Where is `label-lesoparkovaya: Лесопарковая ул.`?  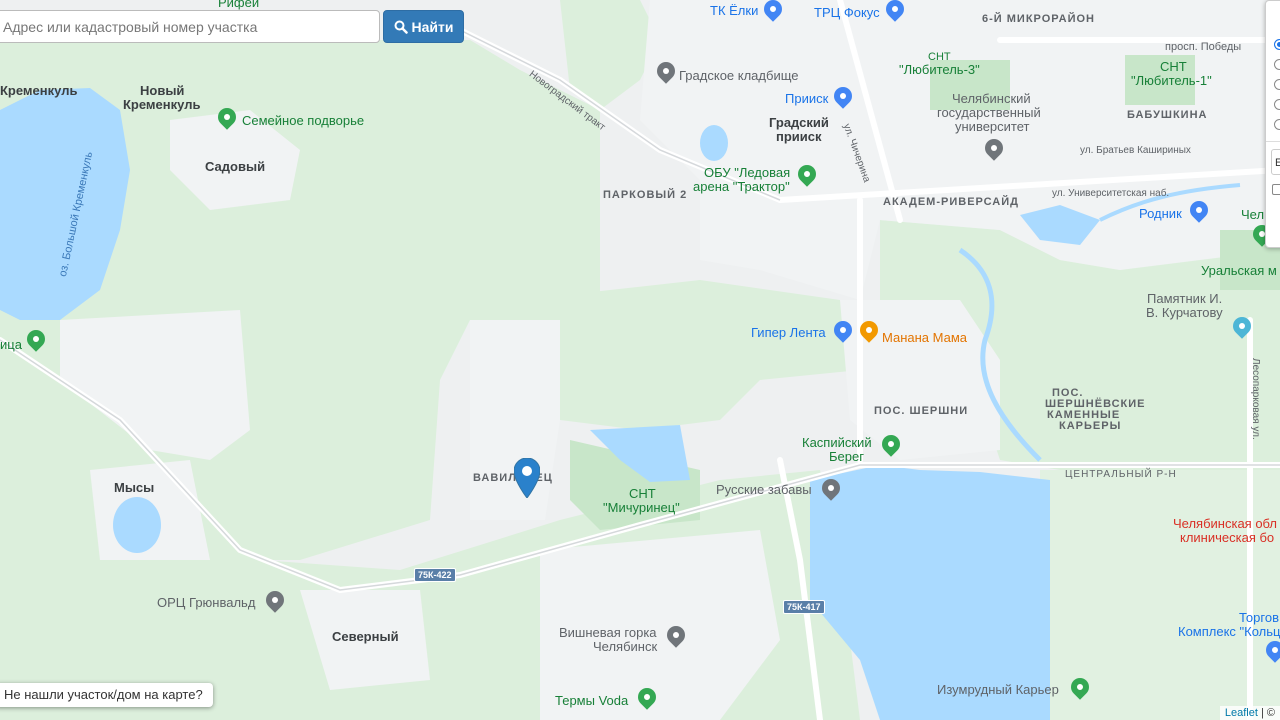
label-lesoparkovaya: Лесопарковая ул. is located at coordinates (1255, 399).